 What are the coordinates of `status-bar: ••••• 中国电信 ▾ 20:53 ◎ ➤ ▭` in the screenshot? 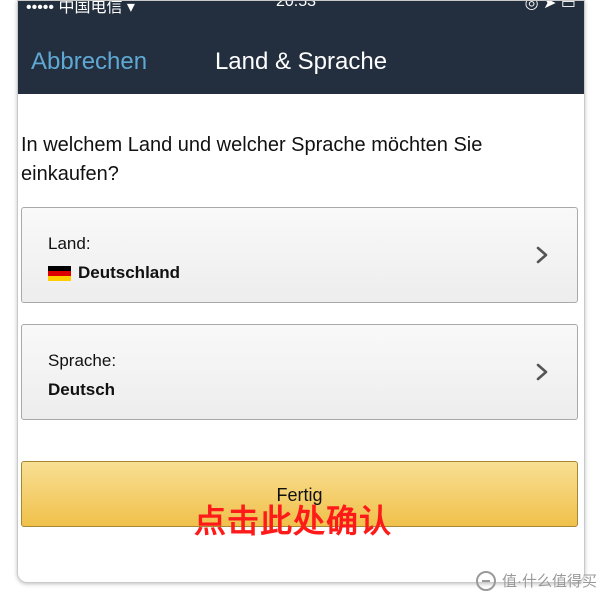 It's located at (301, 10).